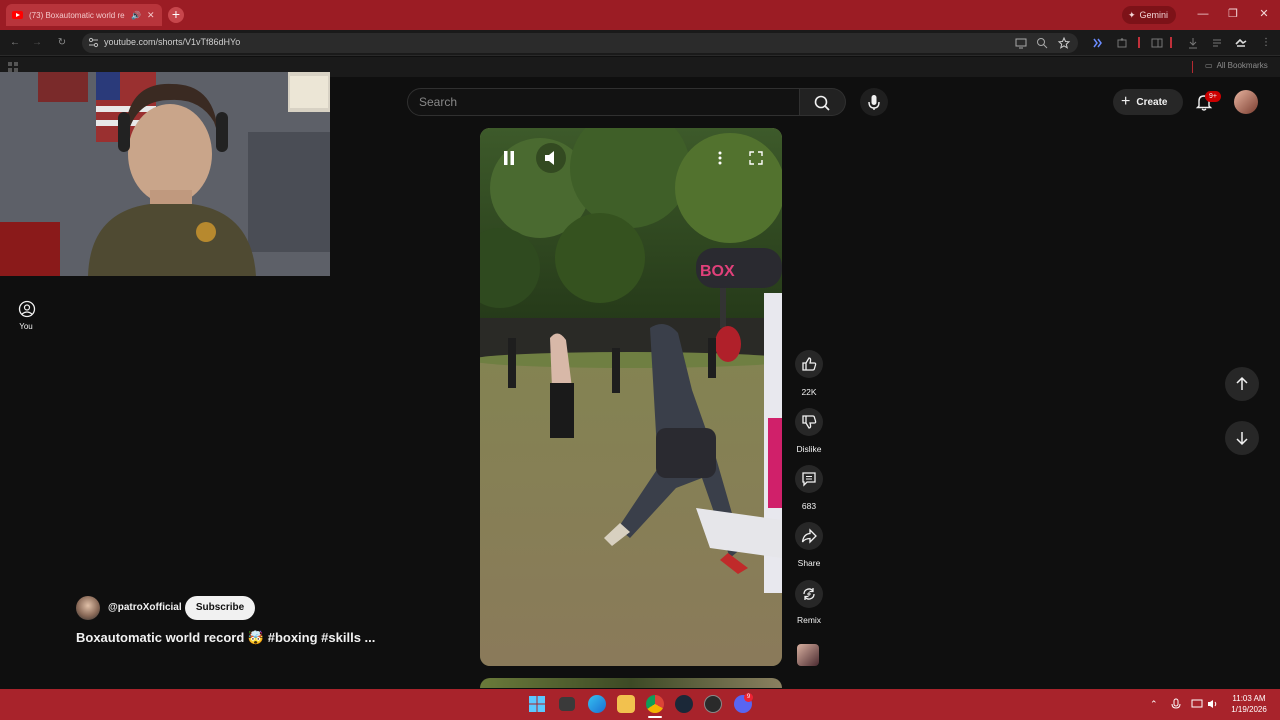 This screenshot has width=1280, height=720. Describe the element at coordinates (1213, 96) in the screenshot. I see `notifications-badge: 9+` at that location.